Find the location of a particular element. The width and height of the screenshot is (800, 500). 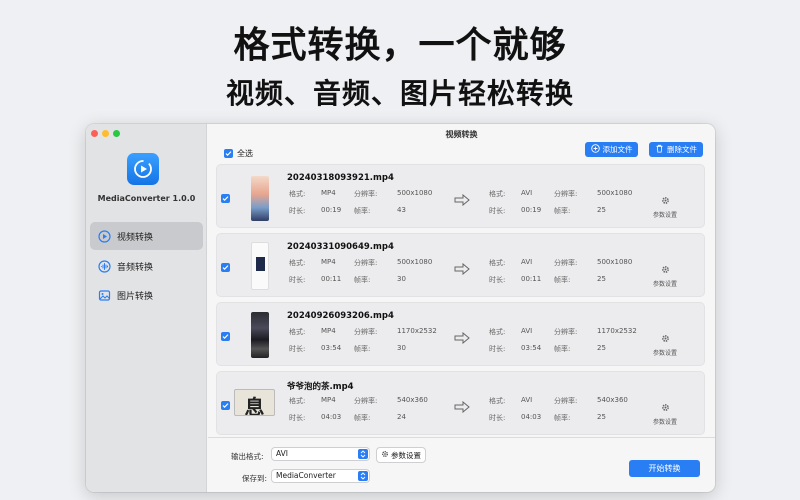

sidebar-item-label: 图片转换 is located at coordinates (135, 296).